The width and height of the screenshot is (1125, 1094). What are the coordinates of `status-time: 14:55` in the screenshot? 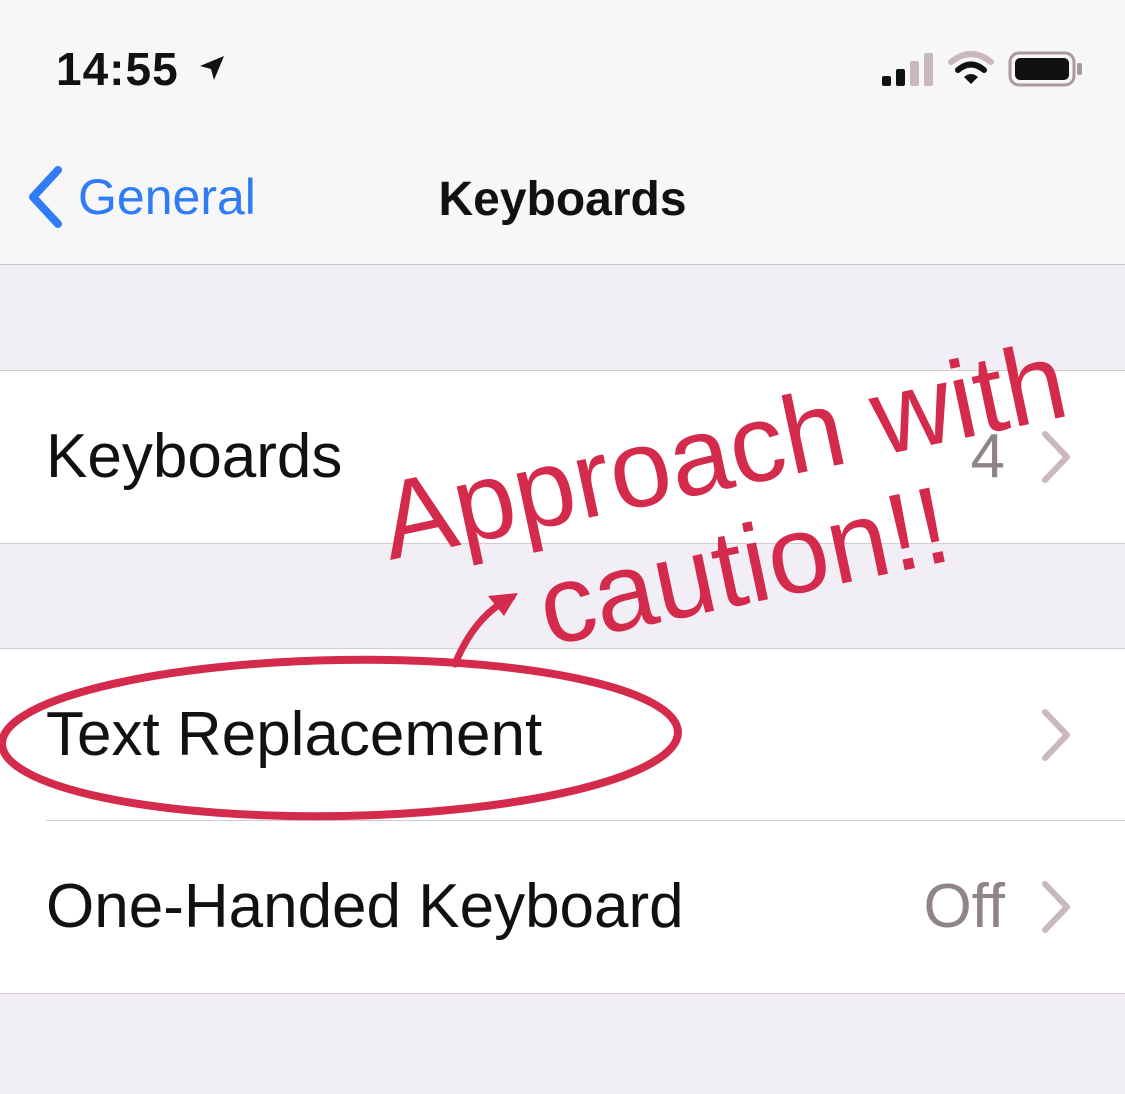 It's located at (117, 69).